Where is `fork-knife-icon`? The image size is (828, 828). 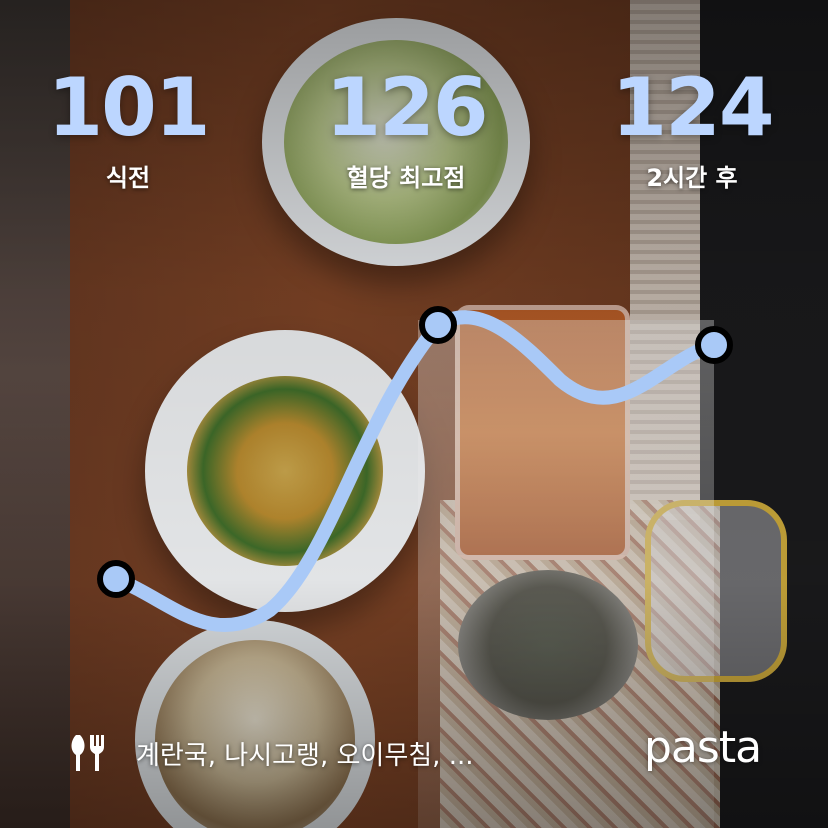 fork-knife-icon is located at coordinates (87, 753).